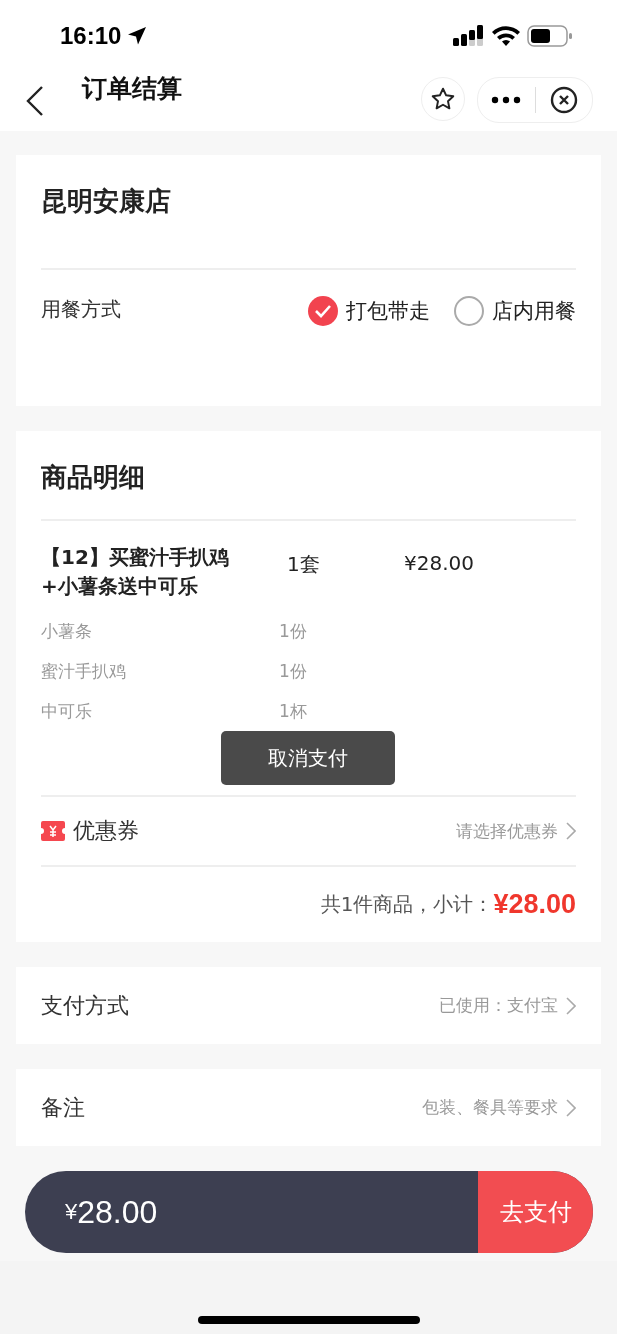 The image size is (617, 1334). Describe the element at coordinates (469, 36) in the screenshot. I see `signal-icon` at that location.